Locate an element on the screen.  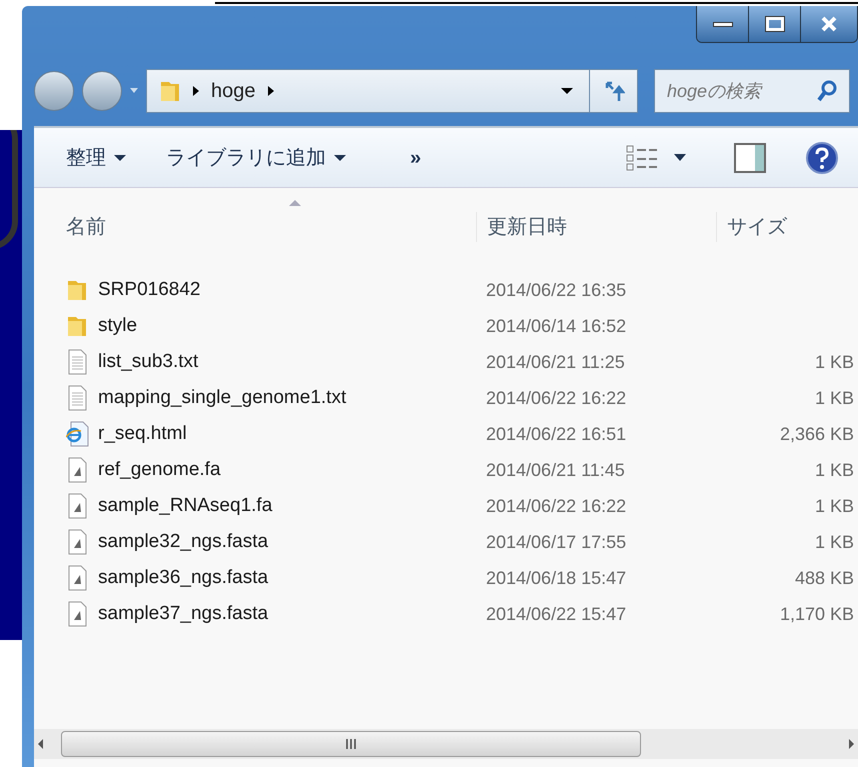
file-name: sample36_ngs.fasta is located at coordinates (184, 578).